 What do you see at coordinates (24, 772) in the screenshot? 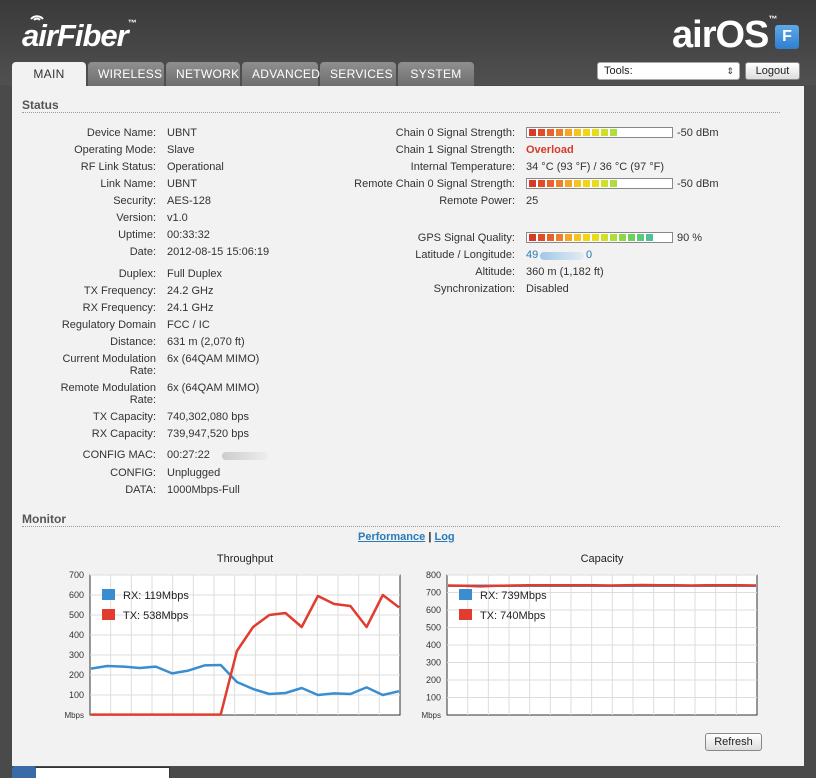
I see `shield-icon` at bounding box center [24, 772].